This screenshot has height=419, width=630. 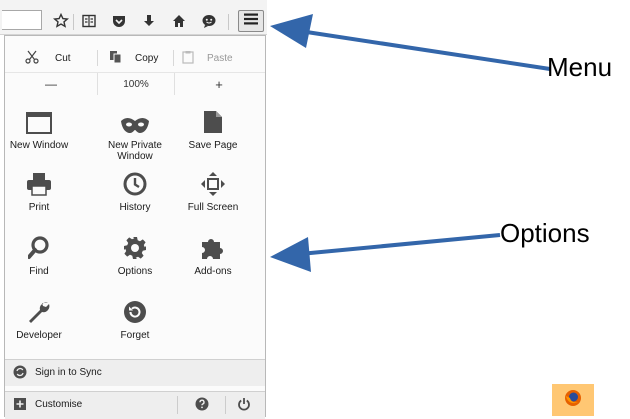 I want to click on firefox-logo-icon, so click(x=573, y=400).